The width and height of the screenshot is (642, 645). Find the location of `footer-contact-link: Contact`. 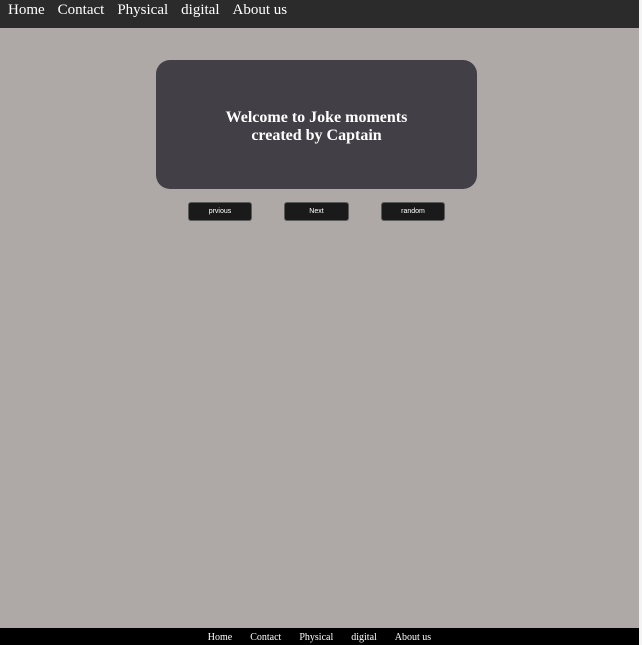

footer-contact-link: Contact is located at coordinates (265, 637).